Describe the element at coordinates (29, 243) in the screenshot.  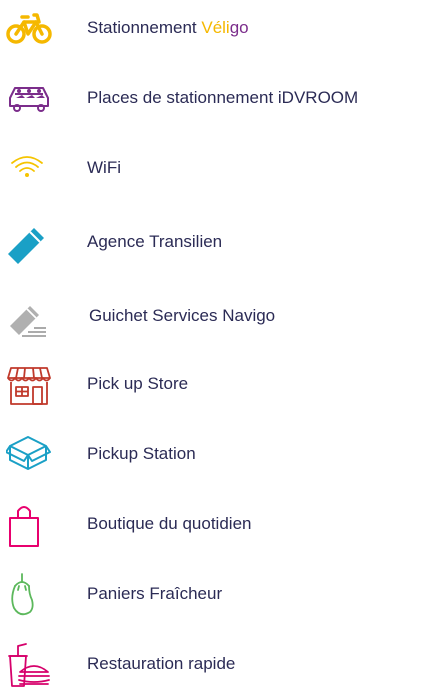
I see `ticket-card-icon` at that location.